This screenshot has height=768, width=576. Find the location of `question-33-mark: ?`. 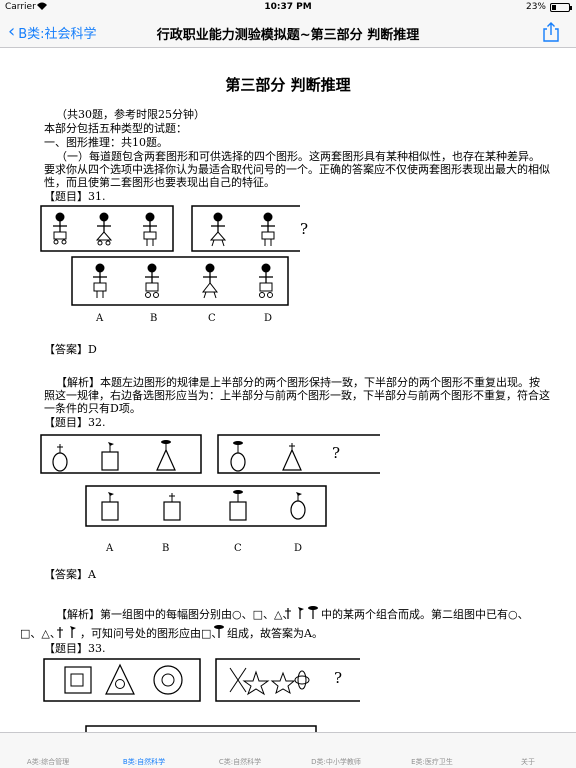

question-33-mark: ? is located at coordinates (338, 678).